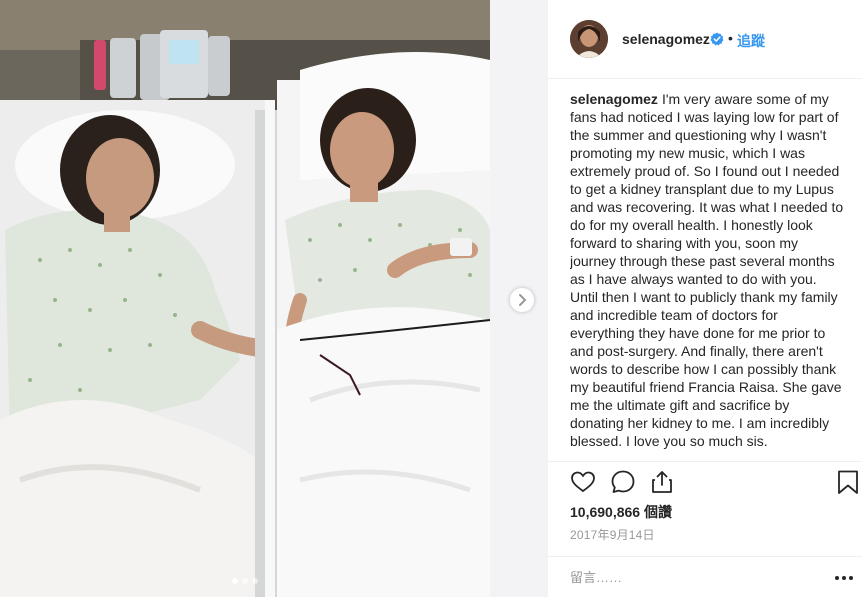  I want to click on bookmark-icon, so click(848, 482).